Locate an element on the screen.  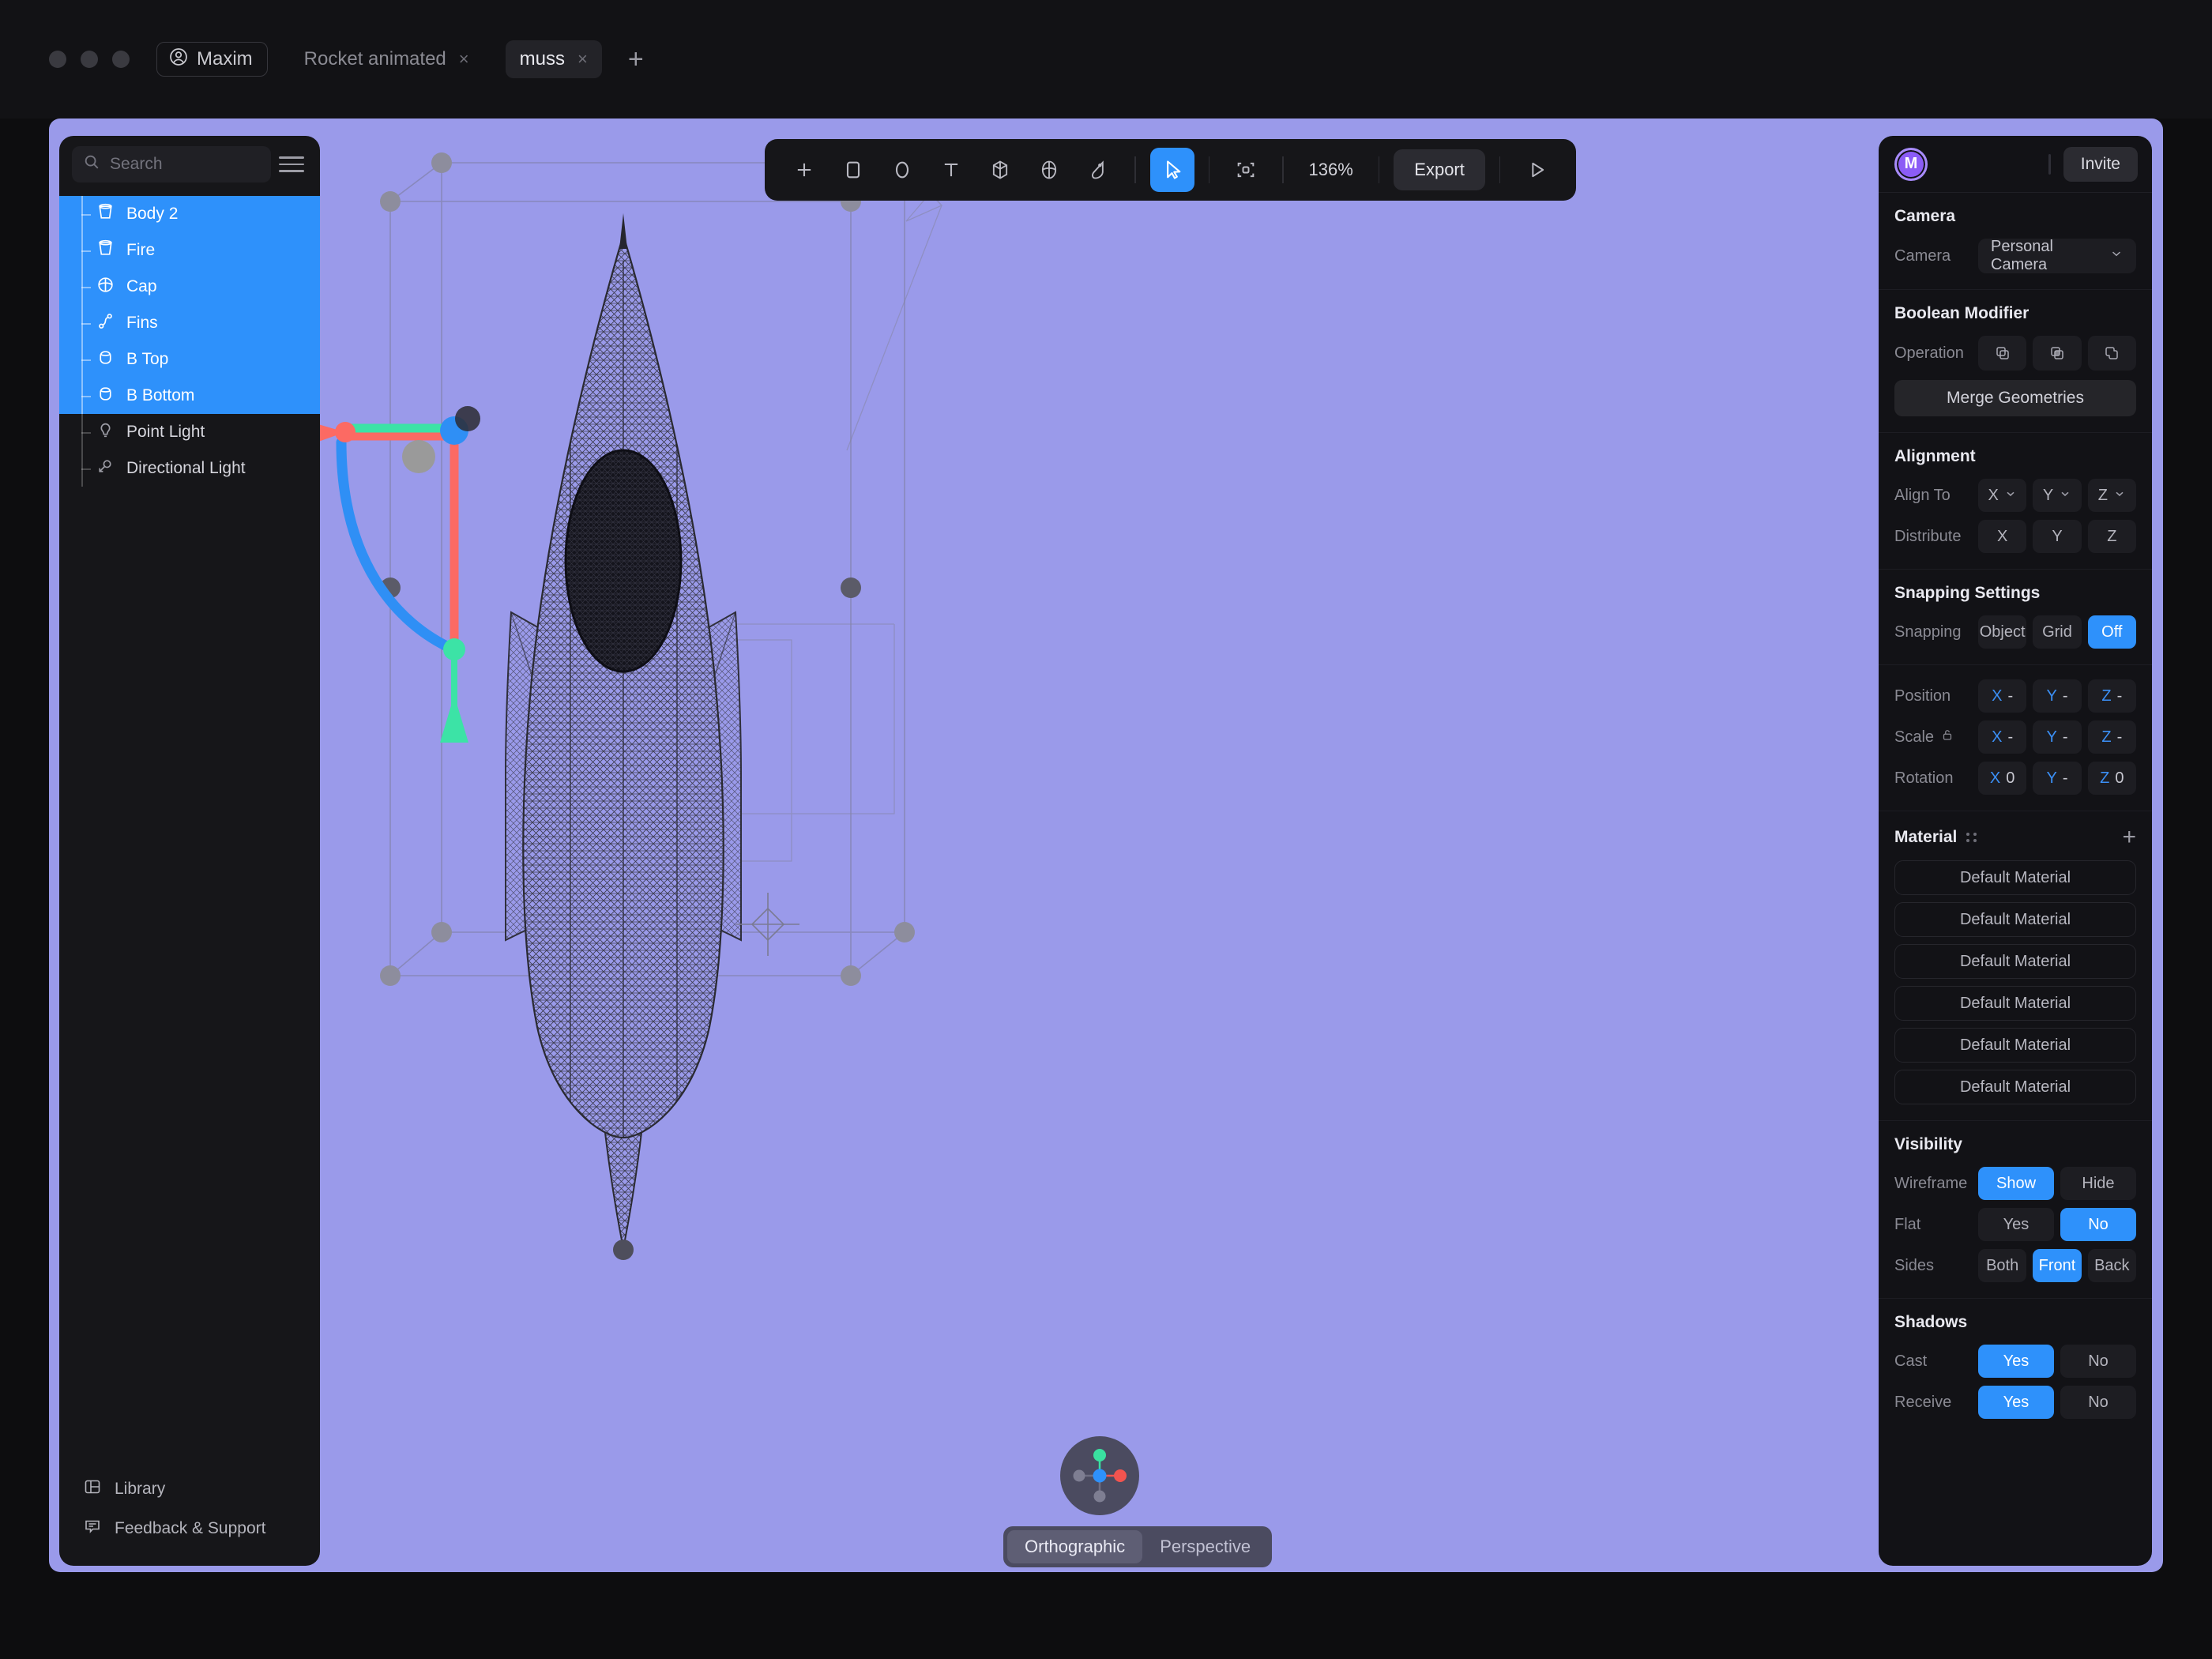
align-to-x-button: X is located at coordinates (2003, 496).